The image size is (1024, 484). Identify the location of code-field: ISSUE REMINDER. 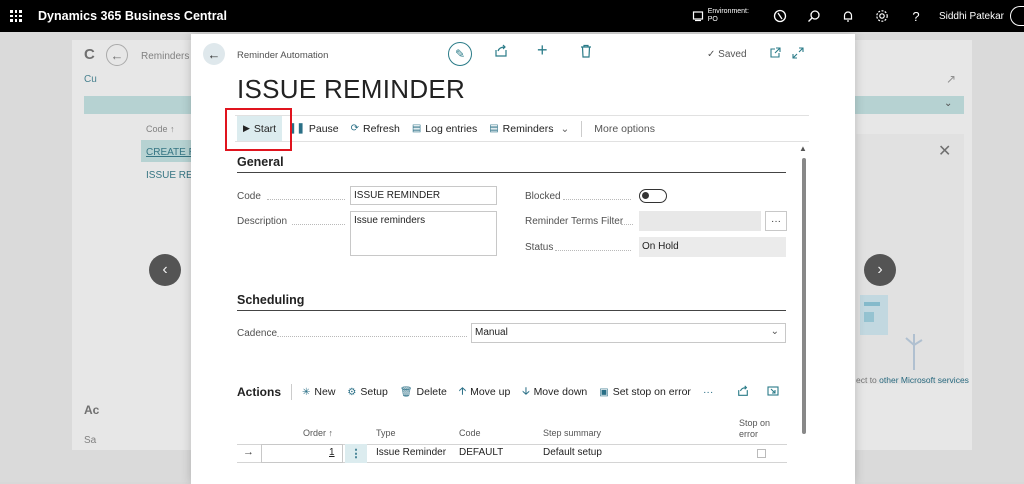
(423, 195).